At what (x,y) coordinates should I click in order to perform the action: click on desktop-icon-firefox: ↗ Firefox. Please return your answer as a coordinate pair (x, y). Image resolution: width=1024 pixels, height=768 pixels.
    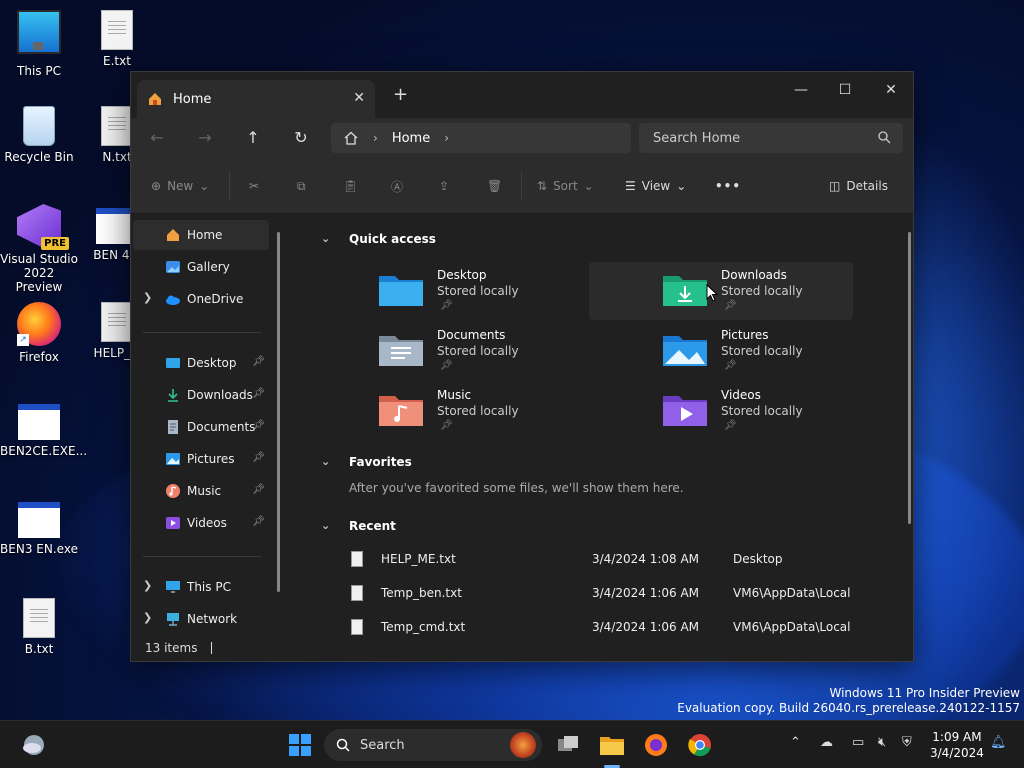
    Looking at the image, I should click on (39, 333).